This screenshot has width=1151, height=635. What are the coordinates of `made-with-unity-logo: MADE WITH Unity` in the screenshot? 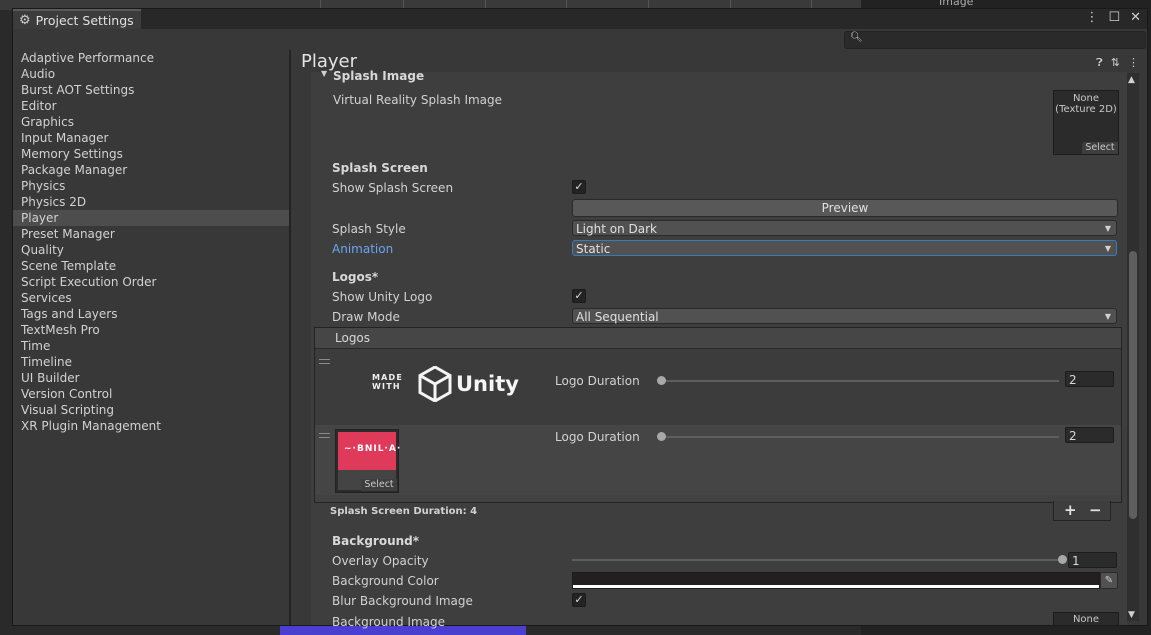 It's located at (447, 386).